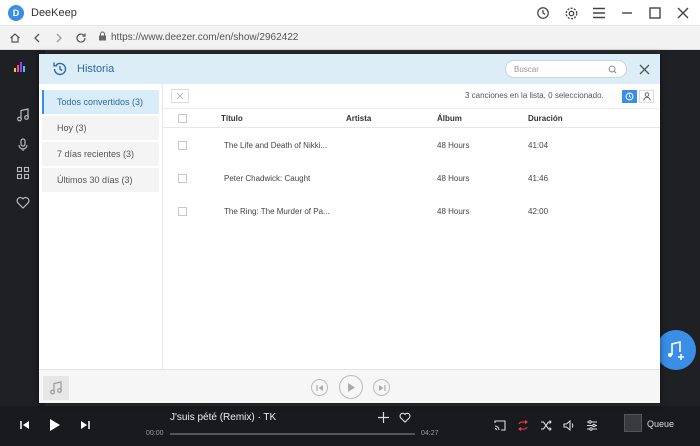  Describe the element at coordinates (430, 433) in the screenshot. I see `total-time: 04:27` at that location.